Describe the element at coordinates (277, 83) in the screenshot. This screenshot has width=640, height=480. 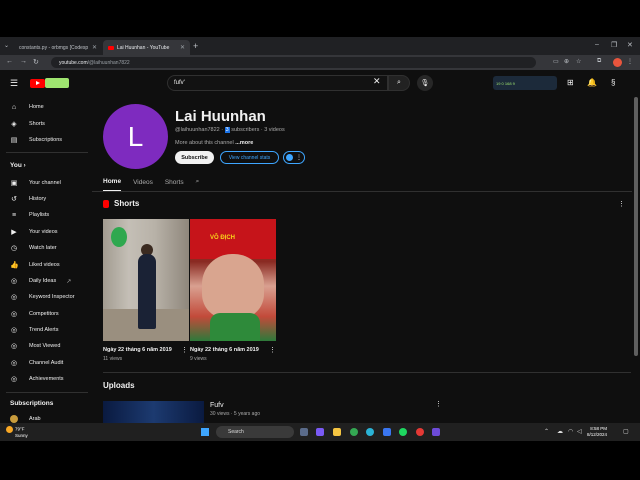
I see `search-input: fufv'` at that location.